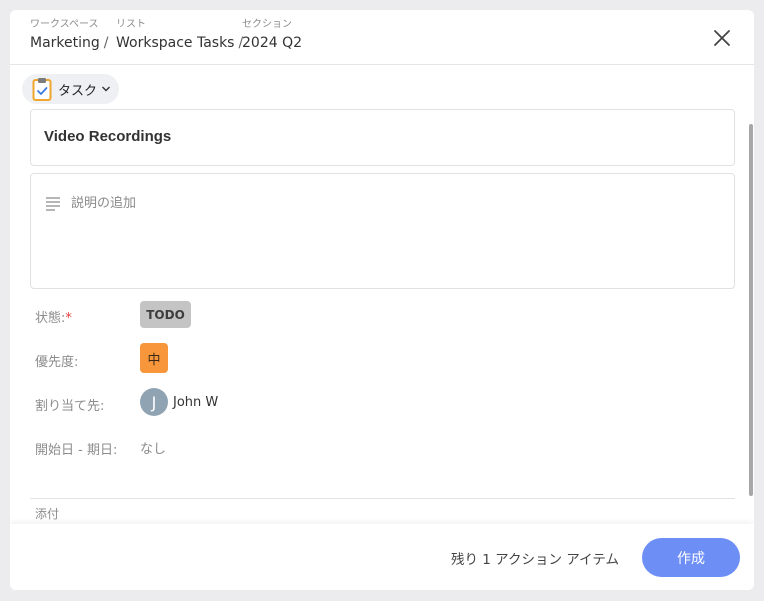  I want to click on divider, so click(382, 498).